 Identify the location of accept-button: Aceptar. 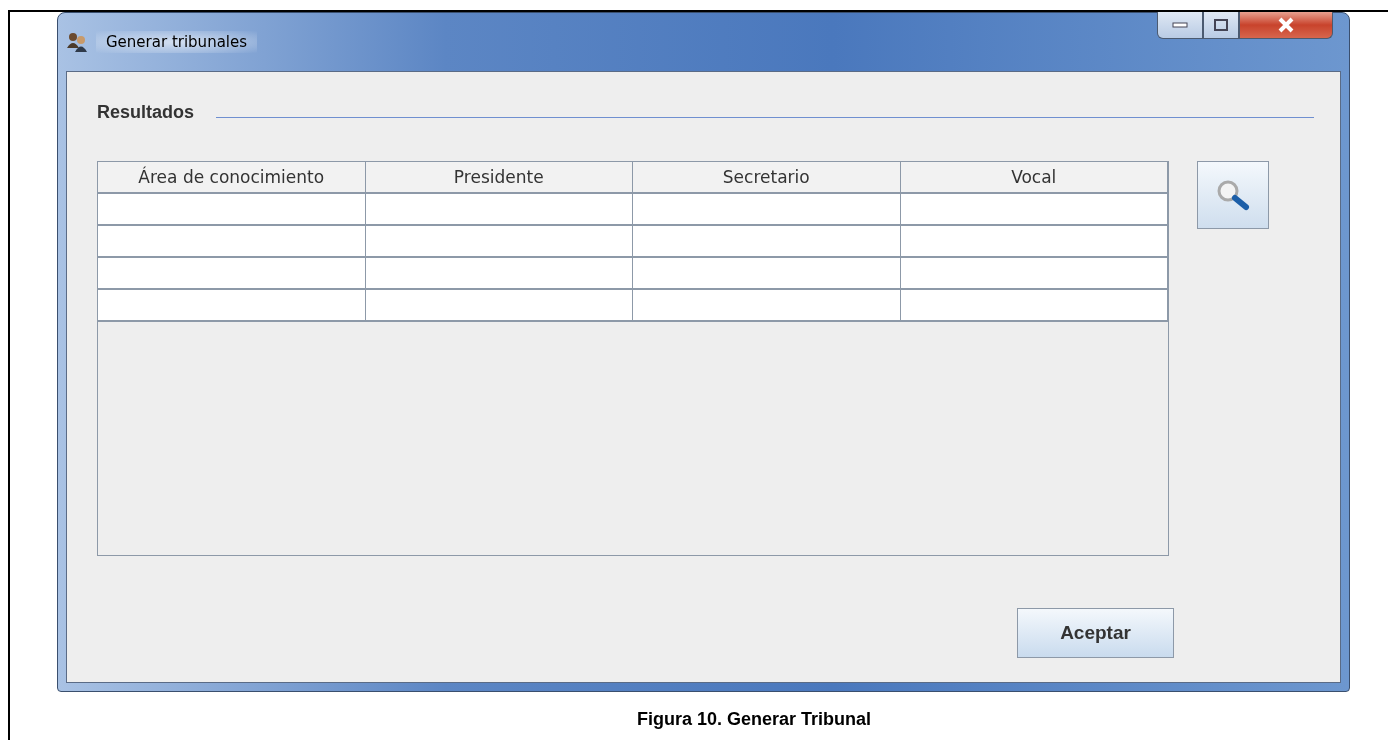
(1095, 633).